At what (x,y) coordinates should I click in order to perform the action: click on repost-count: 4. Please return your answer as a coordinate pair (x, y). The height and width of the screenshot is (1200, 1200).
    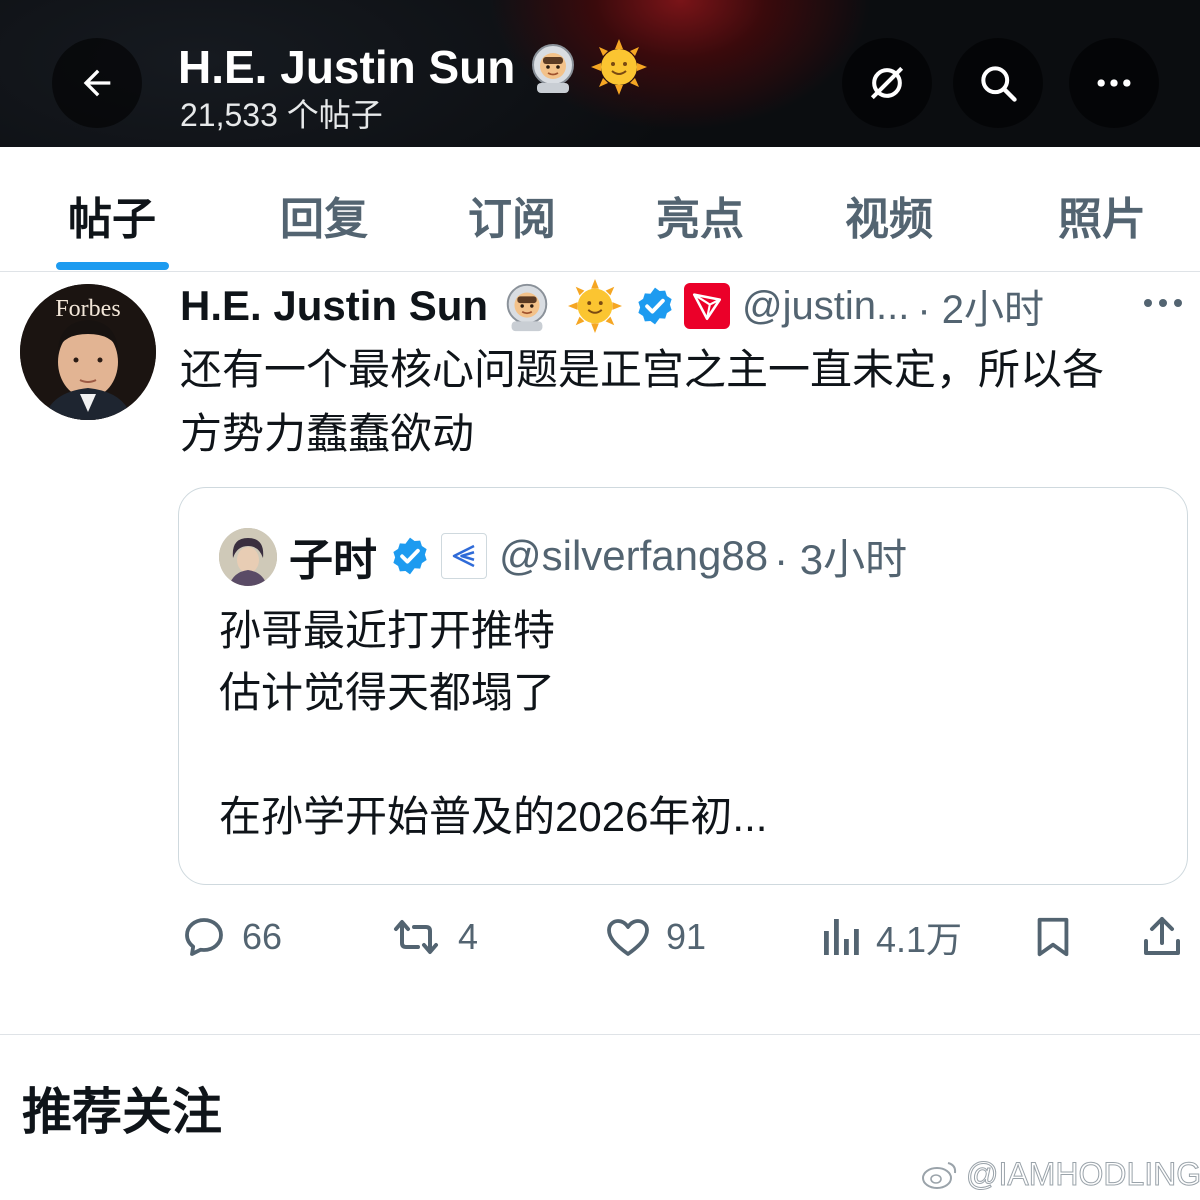
    Looking at the image, I should click on (468, 936).